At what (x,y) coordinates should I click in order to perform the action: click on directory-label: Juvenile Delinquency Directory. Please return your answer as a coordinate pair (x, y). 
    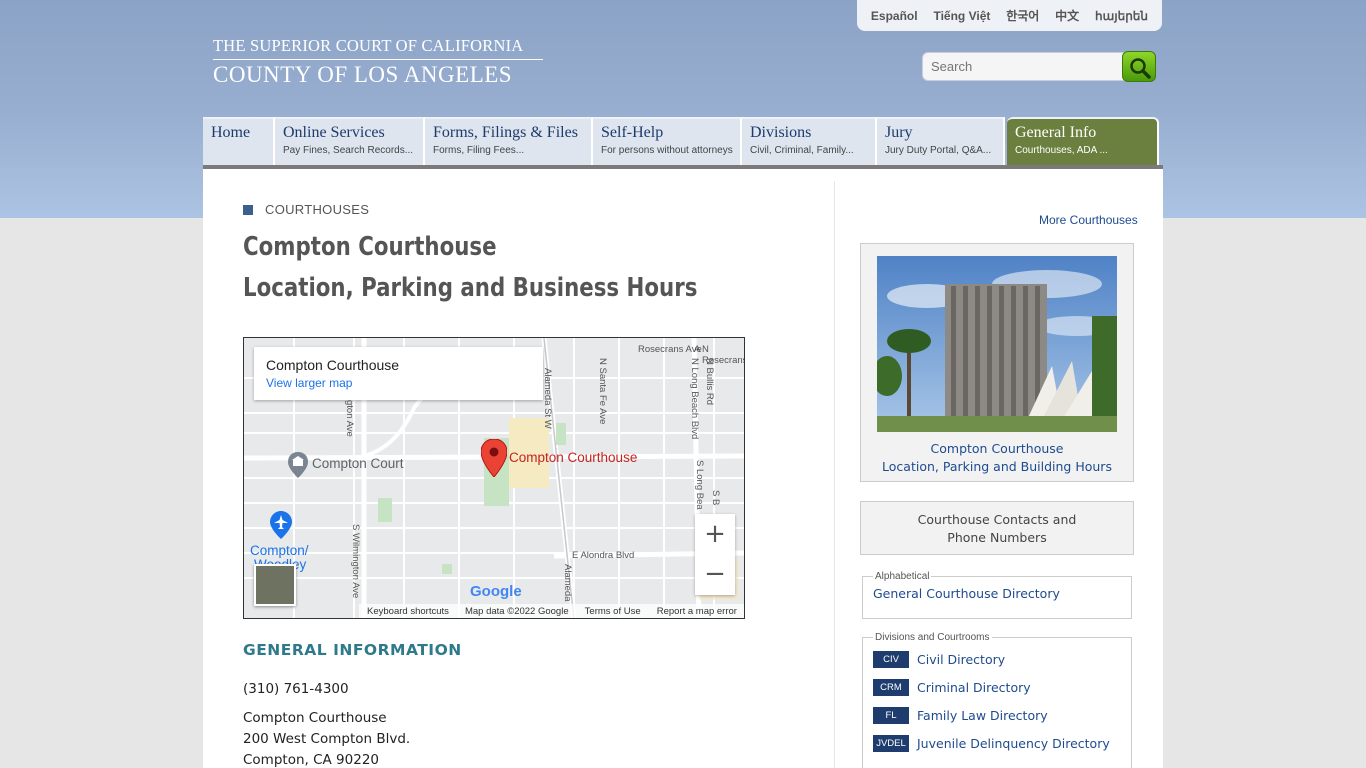
    Looking at the image, I should click on (1013, 743).